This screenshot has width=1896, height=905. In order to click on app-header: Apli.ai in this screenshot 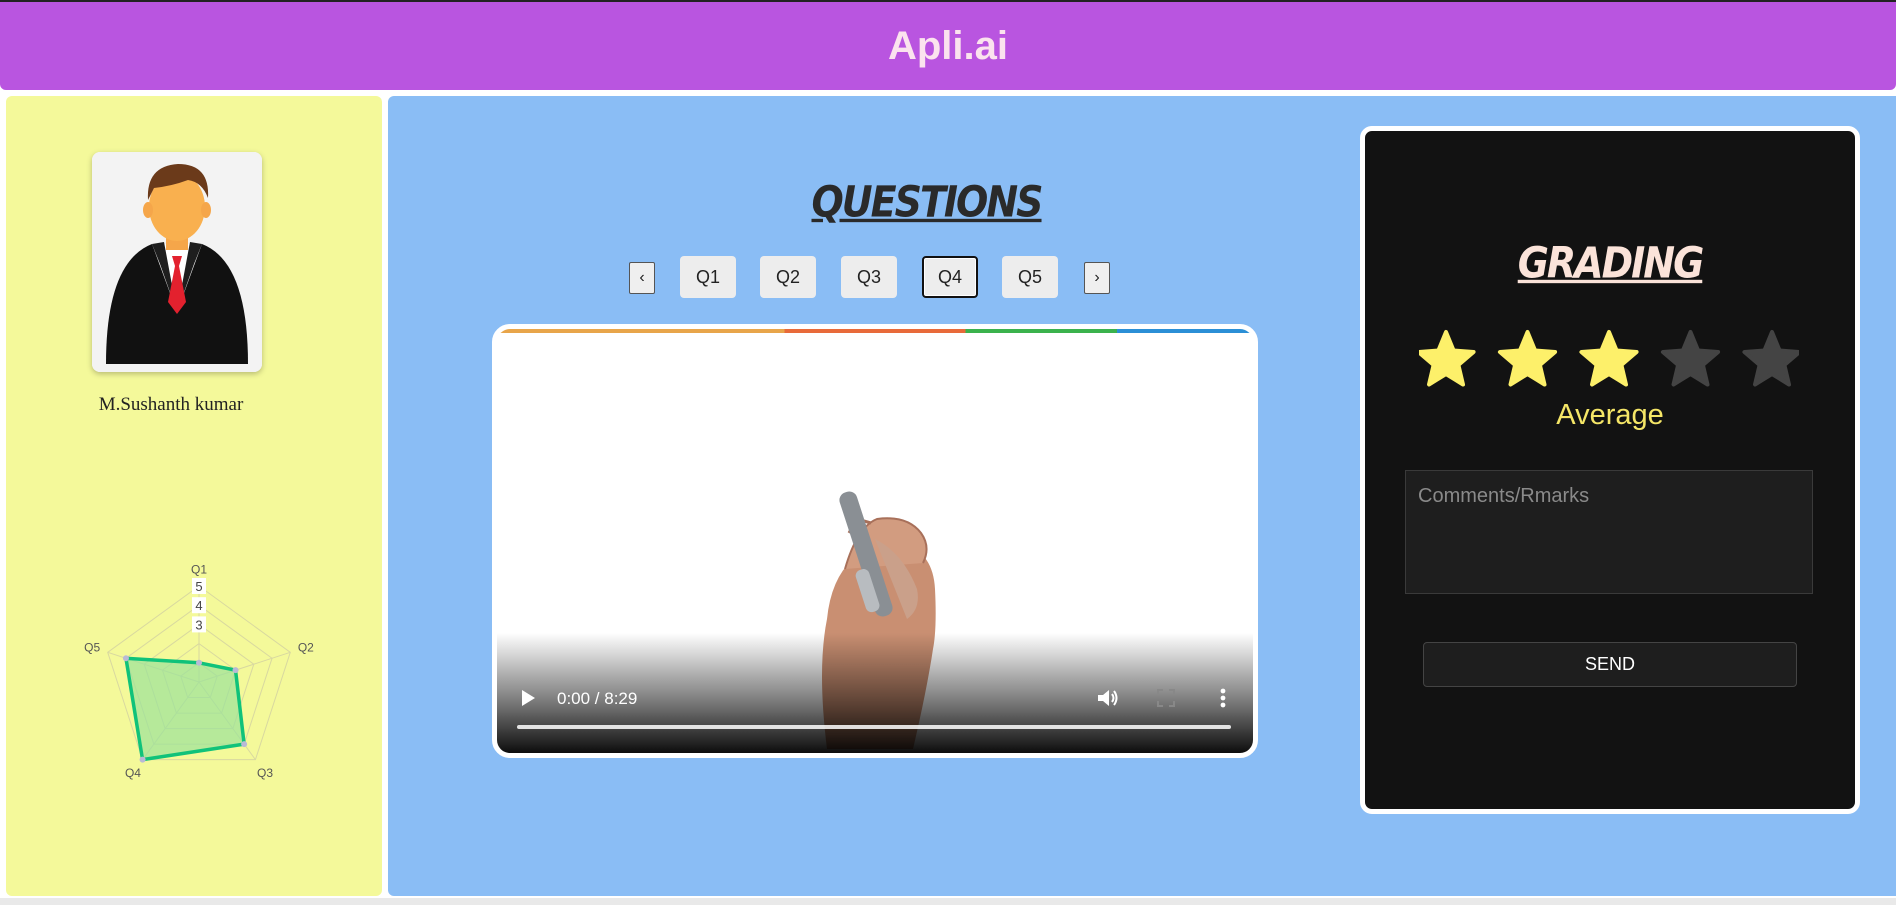, I will do `click(948, 46)`.